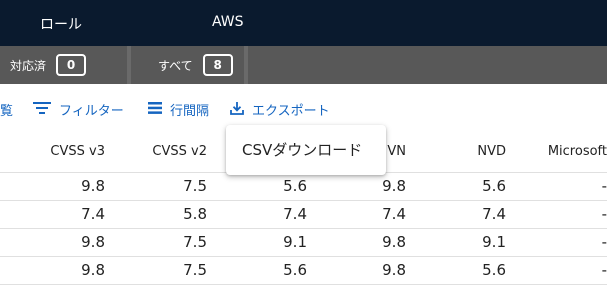 This screenshot has height=285, width=607. What do you see at coordinates (159, 109) in the screenshot?
I see `density-icon` at bounding box center [159, 109].